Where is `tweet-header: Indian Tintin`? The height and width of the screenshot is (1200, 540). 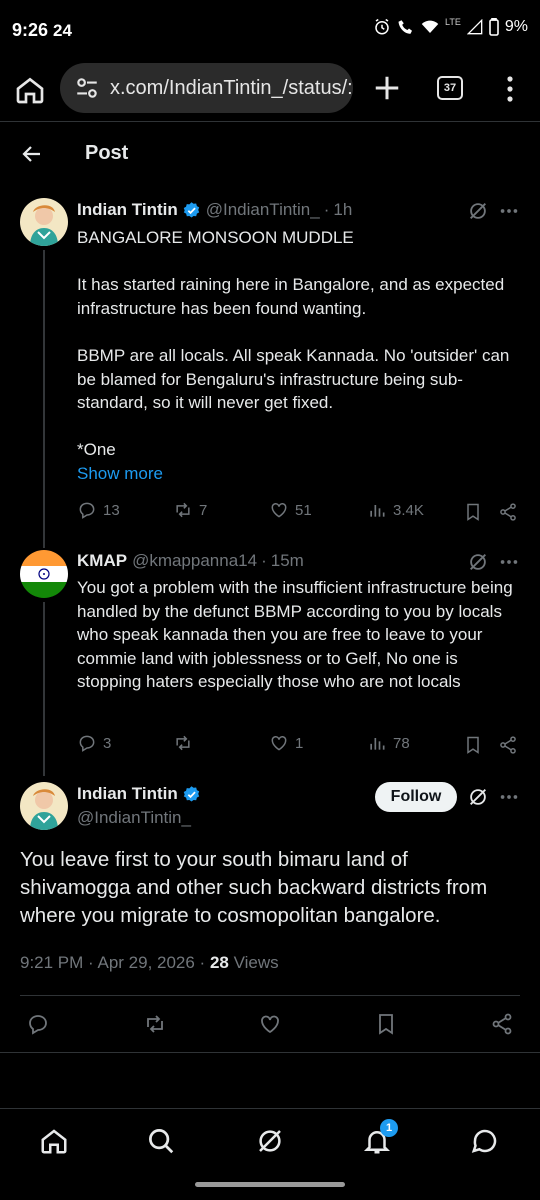
tweet-header: Indian Tintin is located at coordinates (139, 794).